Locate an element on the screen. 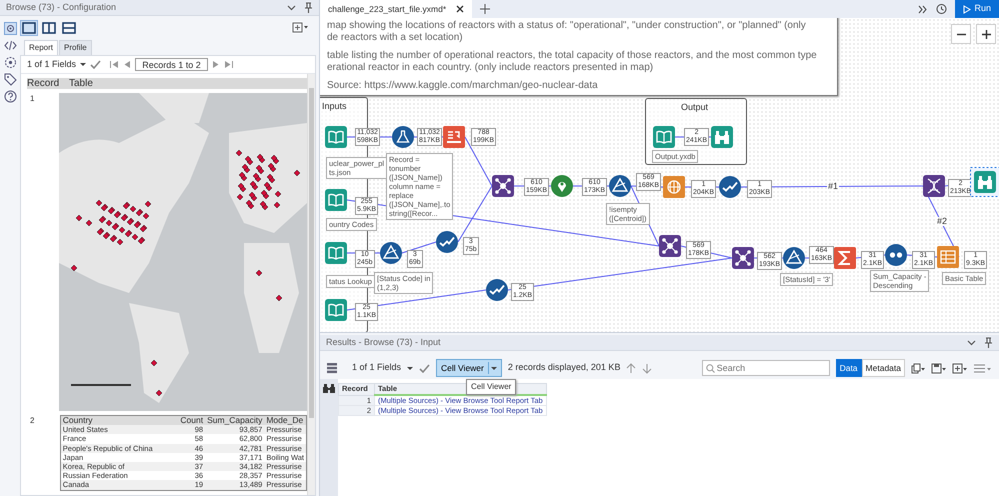 This screenshot has height=496, width=999. tooltip: Cell Viewer is located at coordinates (491, 387).